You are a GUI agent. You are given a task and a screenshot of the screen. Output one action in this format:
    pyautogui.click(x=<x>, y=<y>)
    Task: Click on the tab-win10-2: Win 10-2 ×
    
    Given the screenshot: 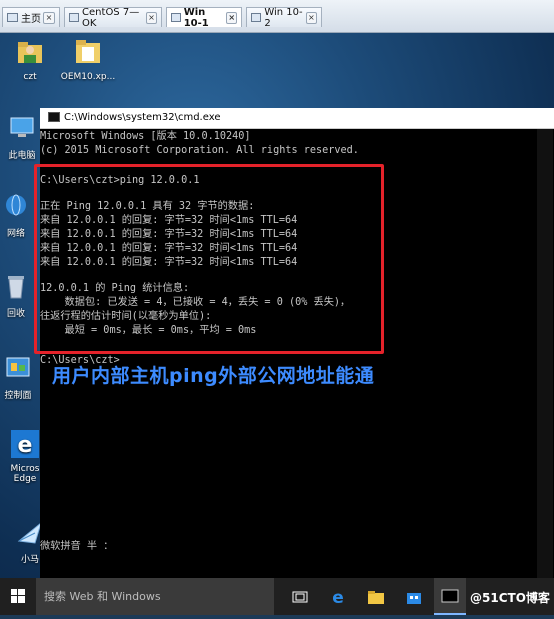 What is the action you would take?
    pyautogui.click(x=284, y=17)
    